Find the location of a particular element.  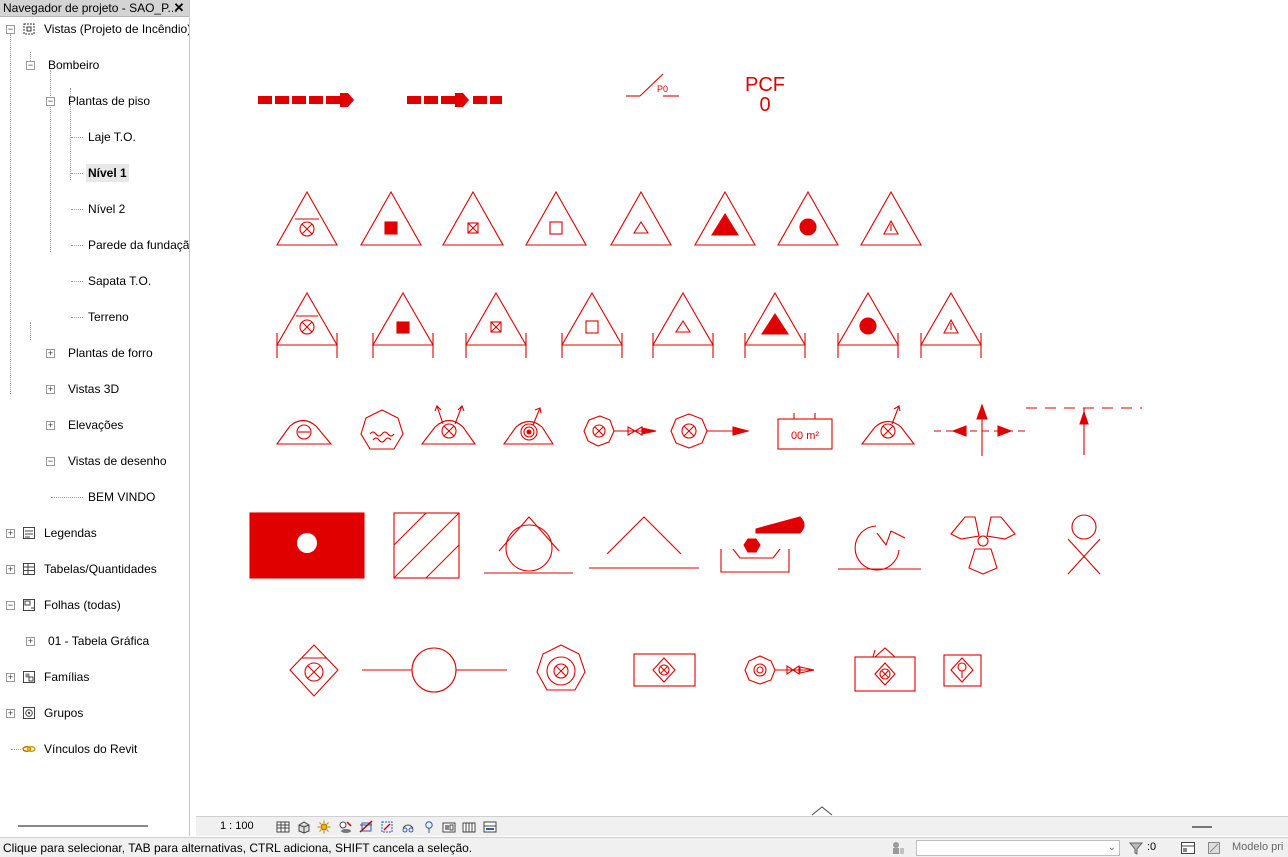

worksets-icon is located at coordinates (898, 848).